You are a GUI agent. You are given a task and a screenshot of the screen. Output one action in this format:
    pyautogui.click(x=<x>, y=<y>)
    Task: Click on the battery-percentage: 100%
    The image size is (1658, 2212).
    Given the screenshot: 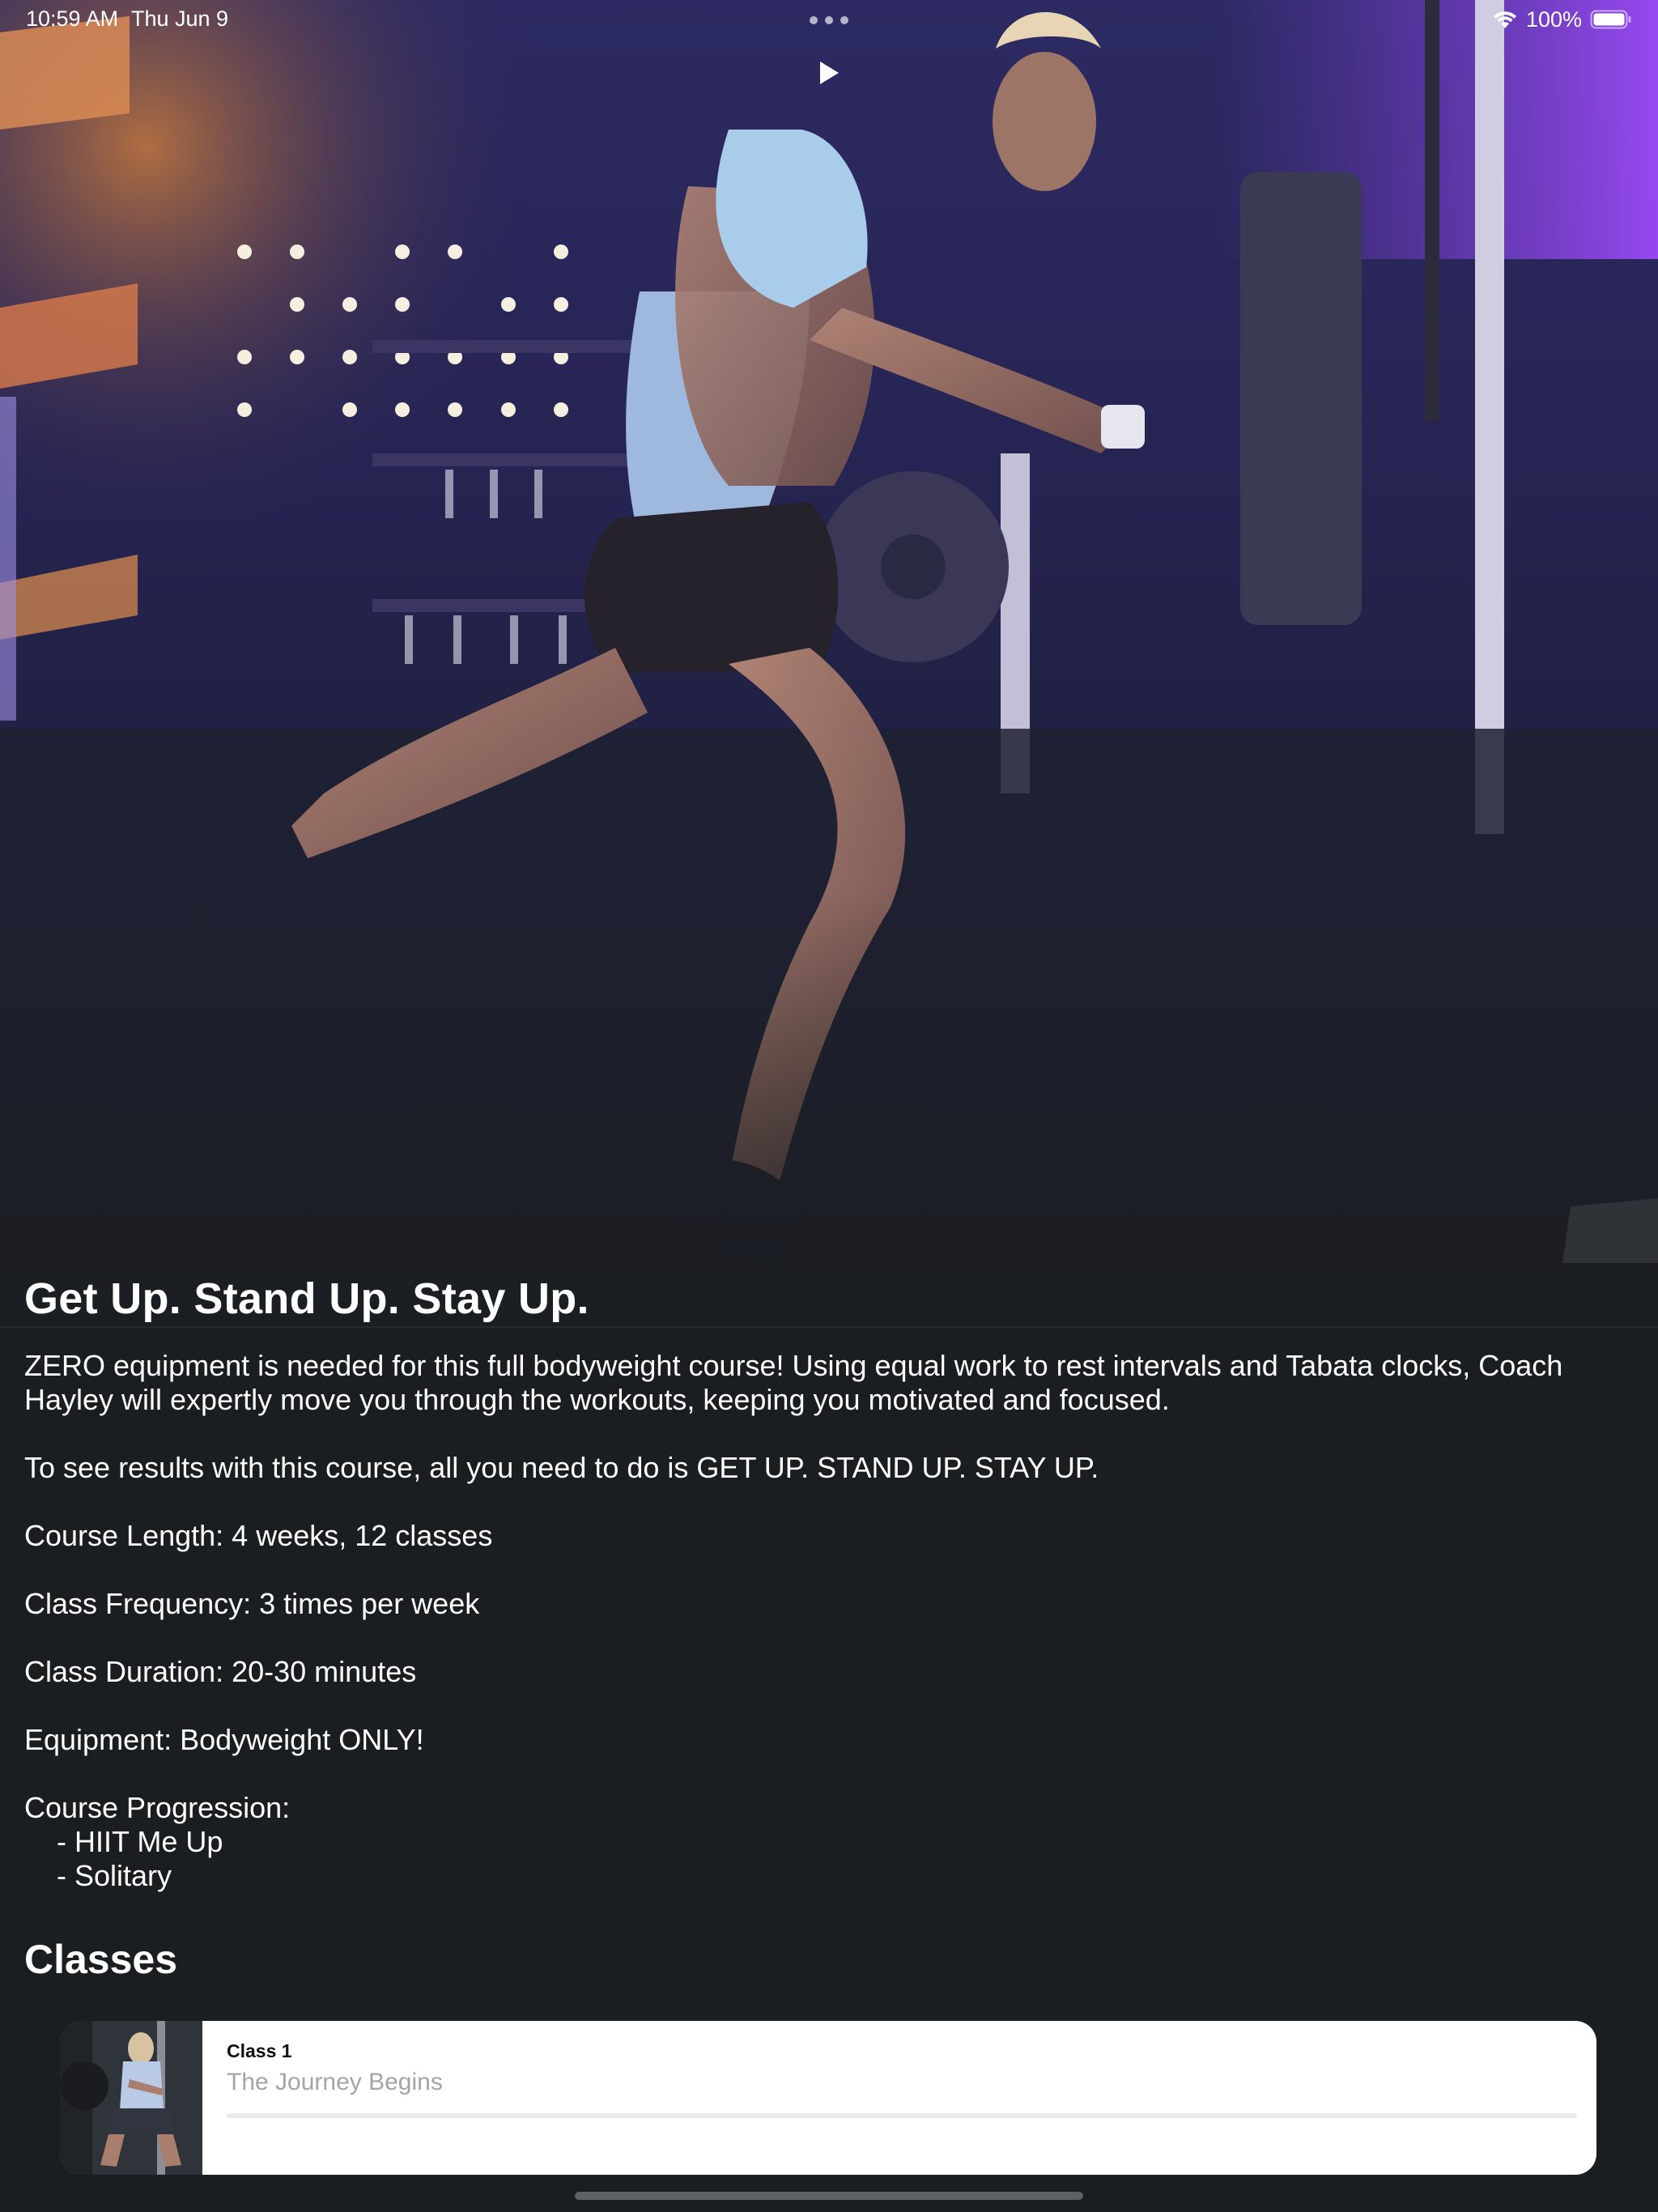 What is the action you would take?
    pyautogui.click(x=1553, y=19)
    